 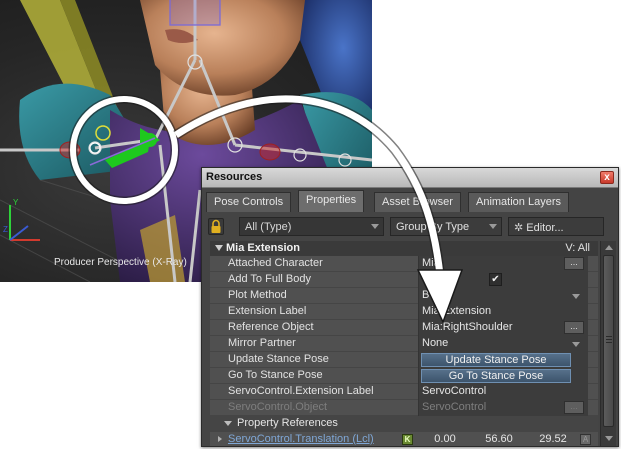 I want to click on grip-icon, so click(x=609, y=339).